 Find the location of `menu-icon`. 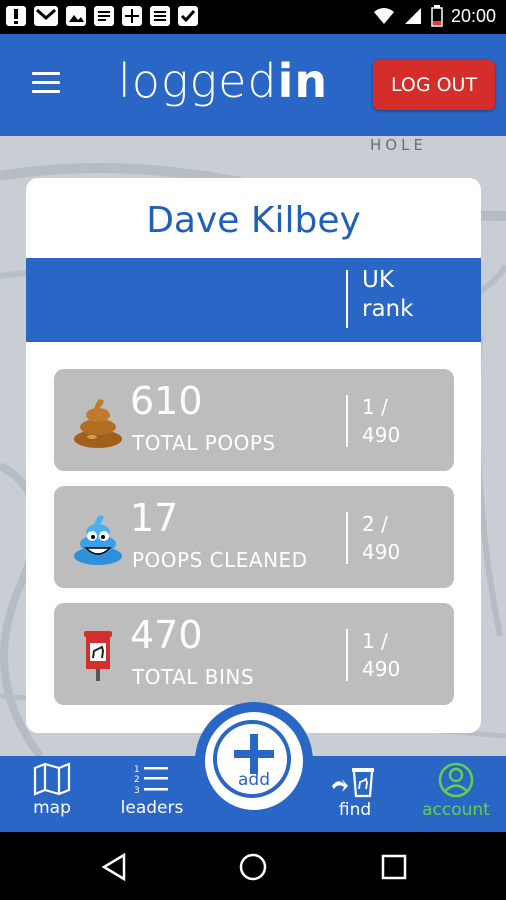

menu-icon is located at coordinates (46, 83).